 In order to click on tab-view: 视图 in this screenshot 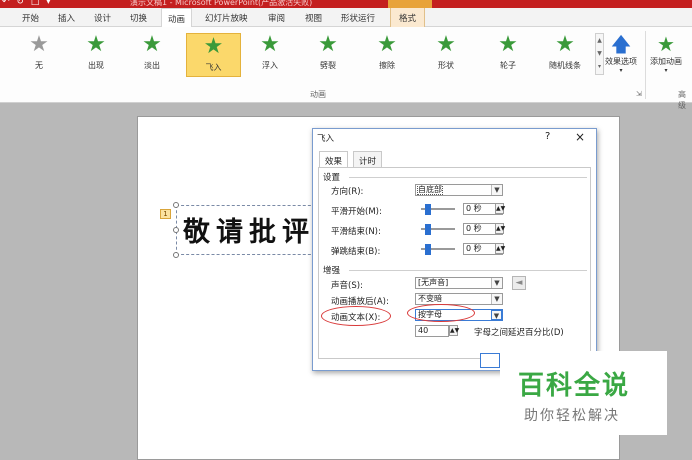, I will do `click(313, 18)`.